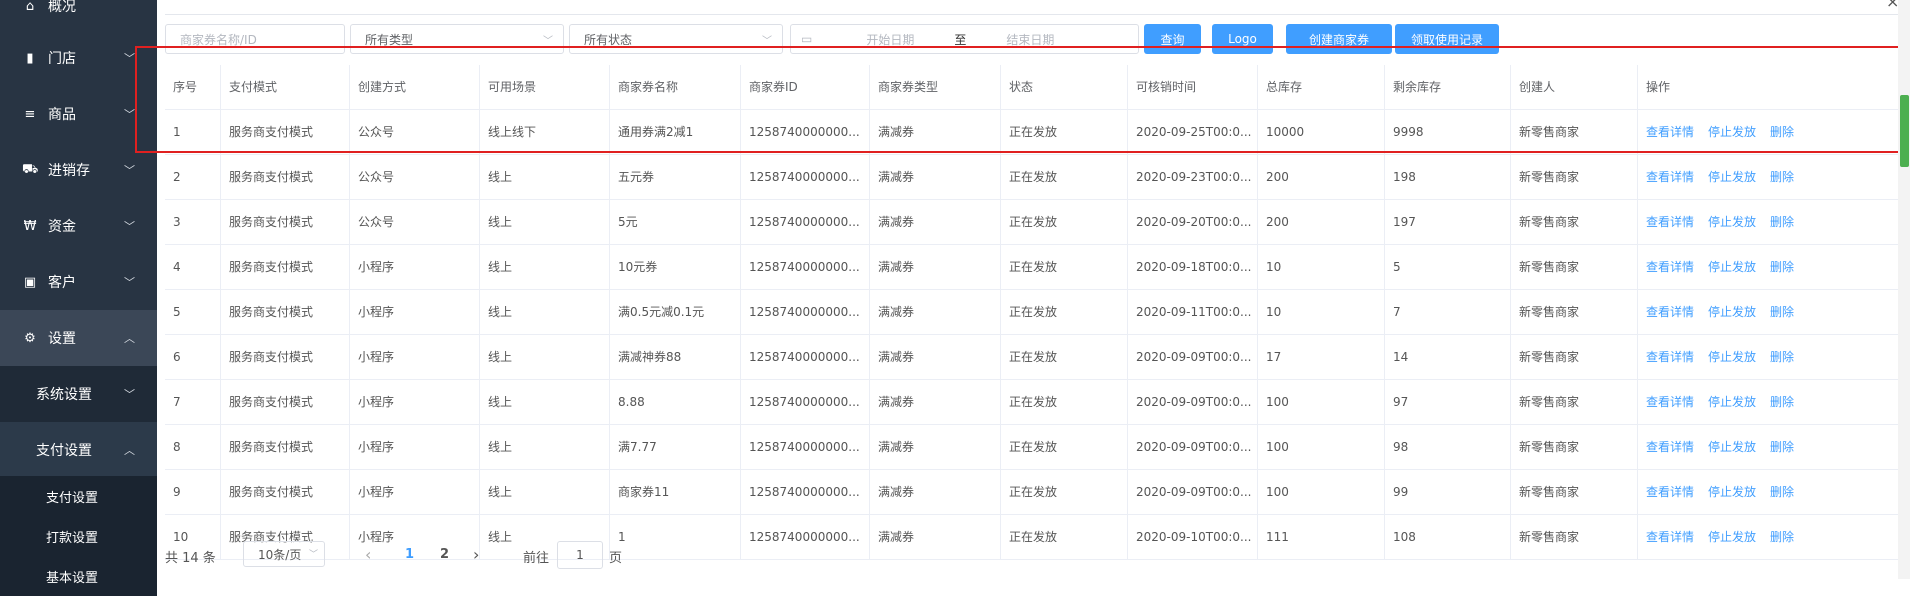 This screenshot has width=1910, height=596. What do you see at coordinates (78, 394) in the screenshot?
I see `sidebar-sub-system-settings: 系统设置 ﹀` at bounding box center [78, 394].